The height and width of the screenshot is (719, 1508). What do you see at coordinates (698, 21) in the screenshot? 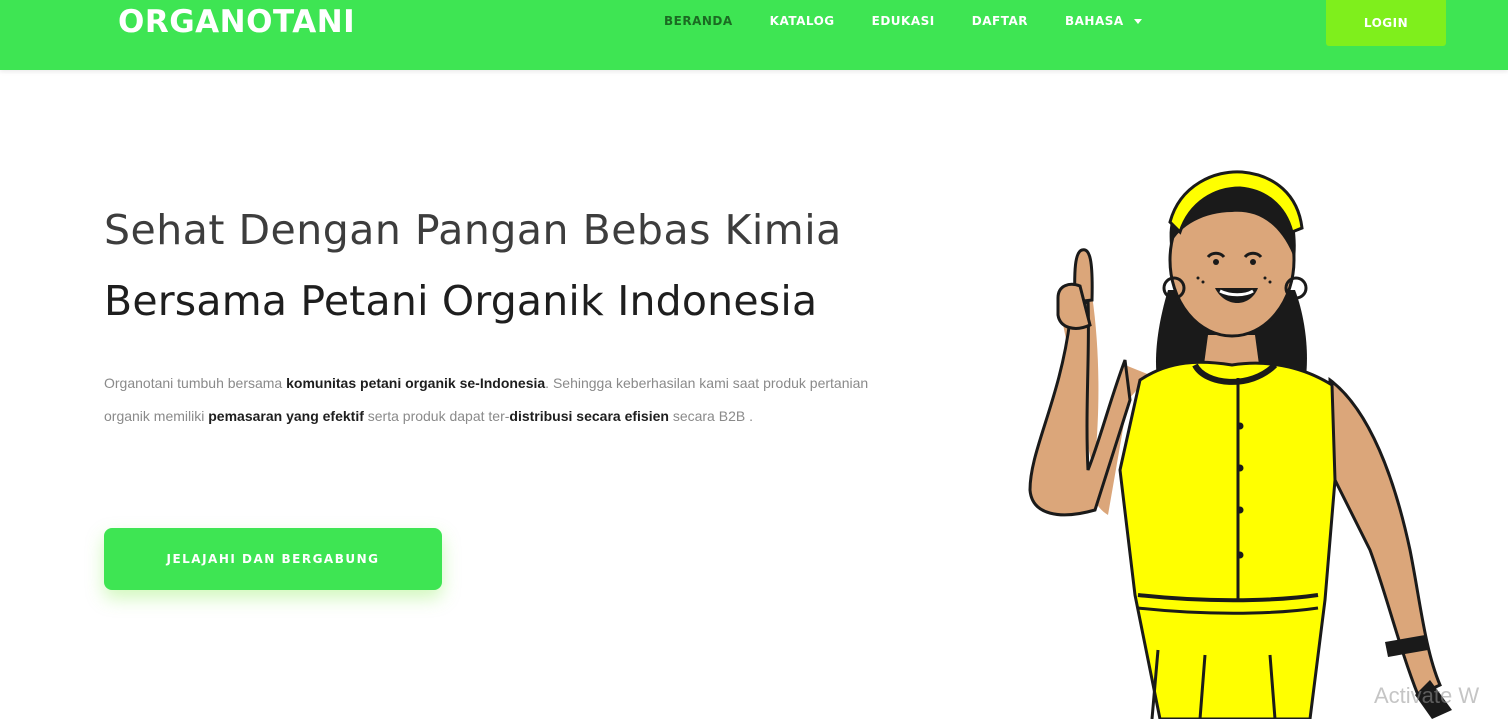
I see `nav-beranda: BERANDA` at bounding box center [698, 21].